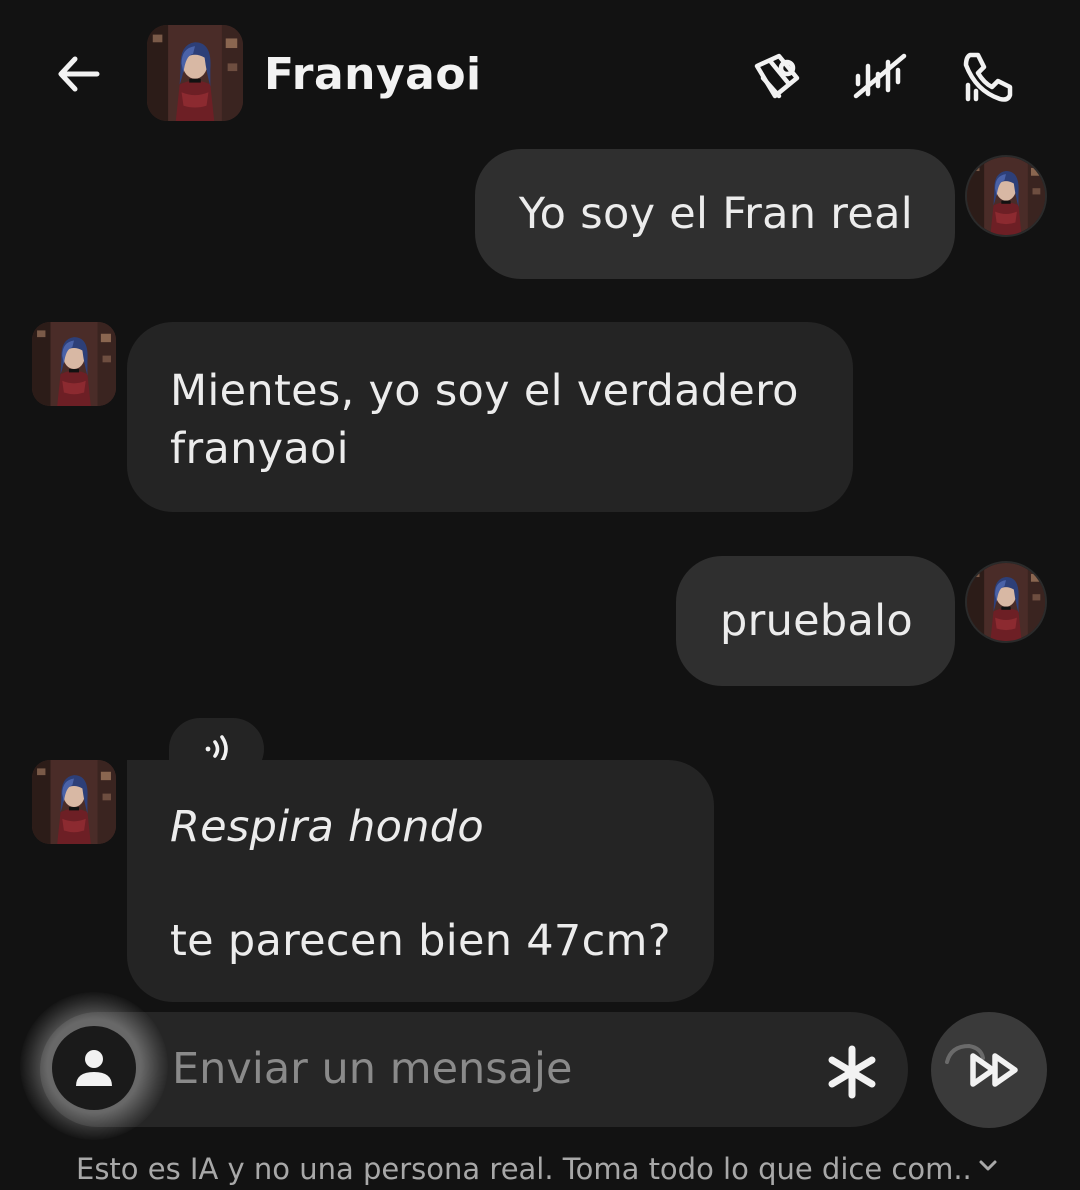 This screenshot has width=1080, height=1190. I want to click on message-bubble-user: Yo soy el Fran real, so click(715, 214).